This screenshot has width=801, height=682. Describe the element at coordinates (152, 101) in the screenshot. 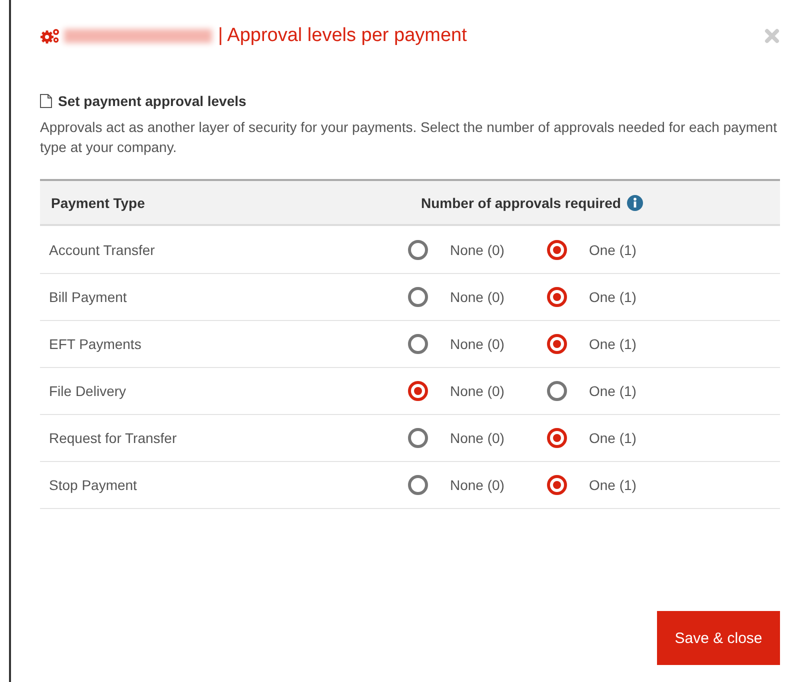

I see `section-heading: Set payment approval levels` at that location.